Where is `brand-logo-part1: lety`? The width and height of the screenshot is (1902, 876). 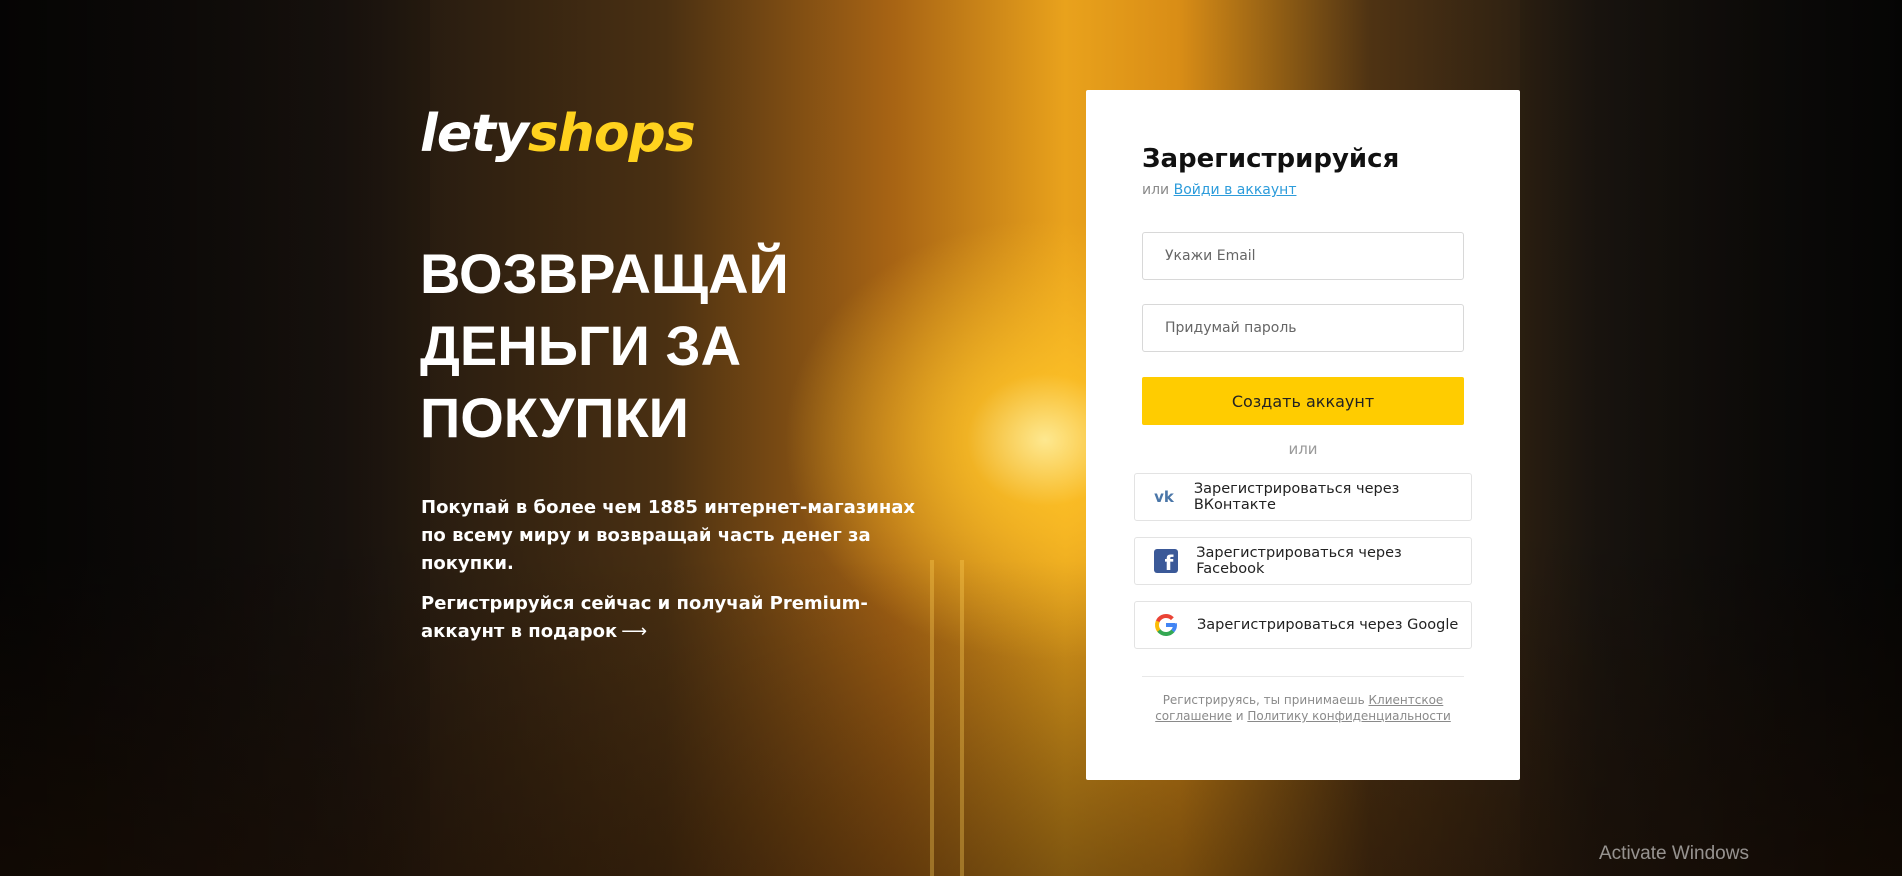 brand-logo-part1: lety is located at coordinates (474, 134).